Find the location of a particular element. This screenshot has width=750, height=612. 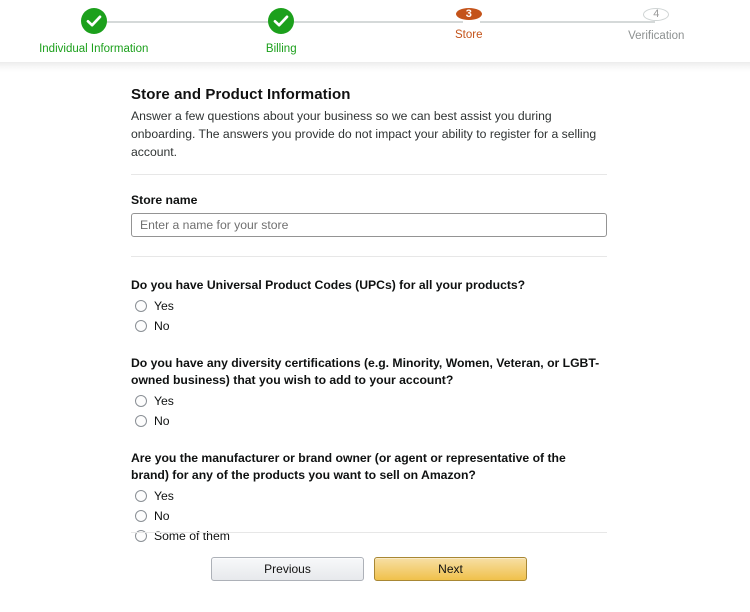

next-button: Next is located at coordinates (450, 569).